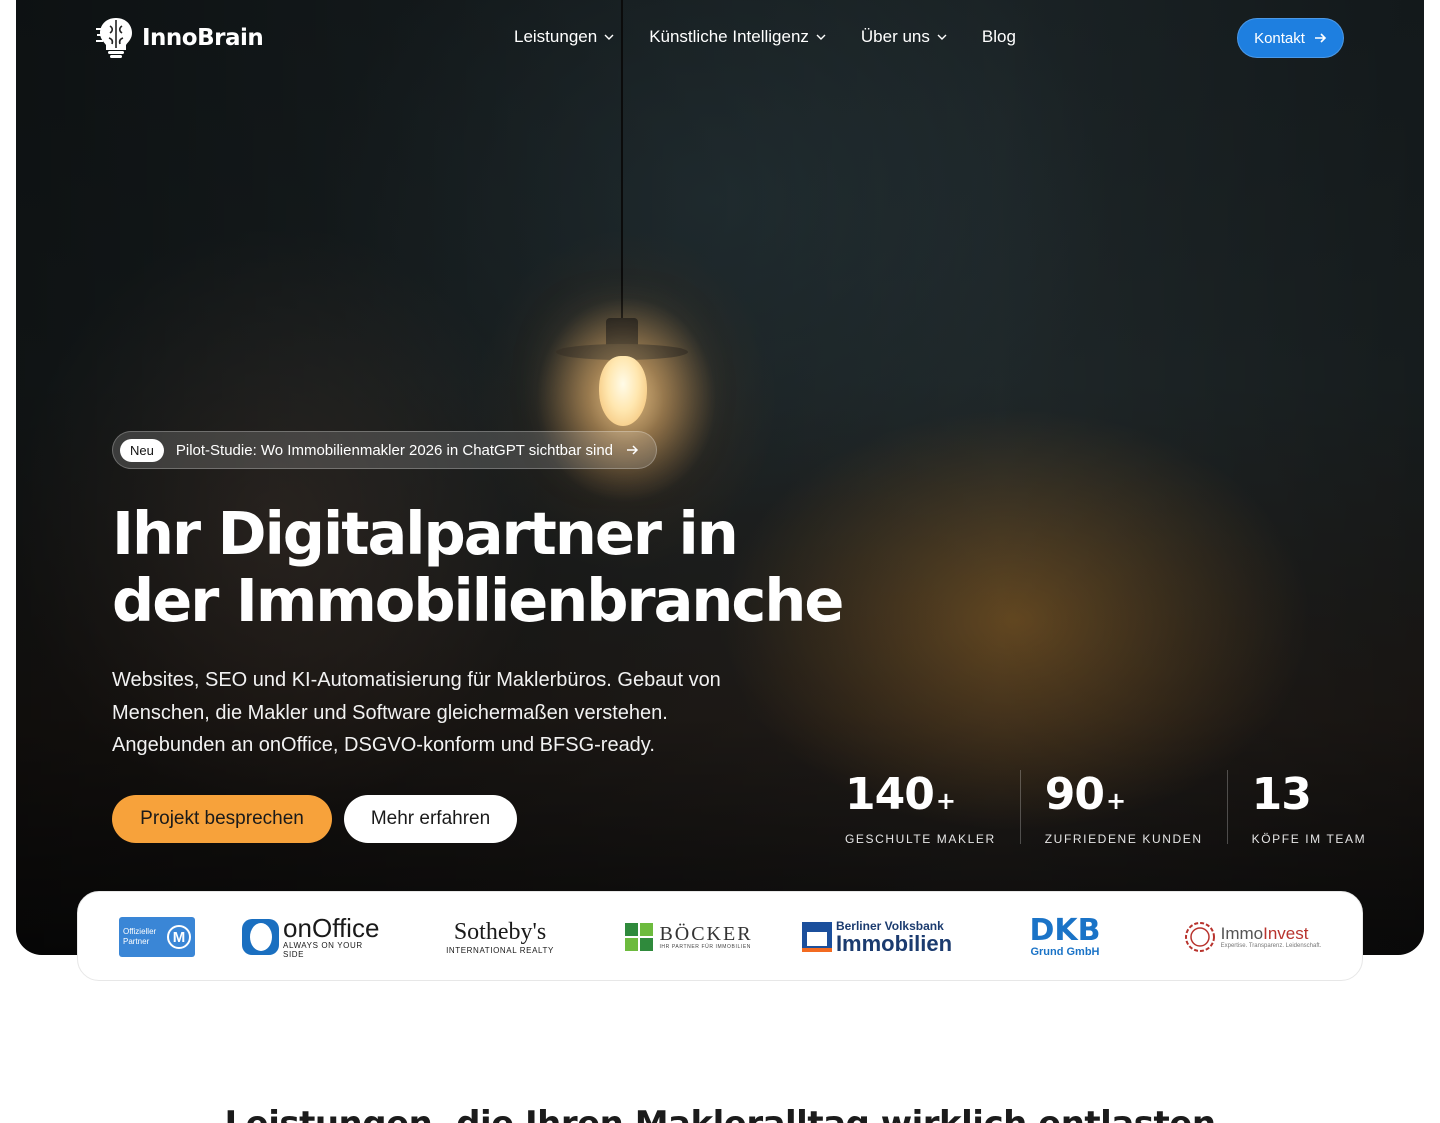 This screenshot has width=1440, height=1123. What do you see at coordinates (689, 937) in the screenshot?
I see `boecker-logo: BÖCKER IHR PARTNER FÜR IMMOBILIEN` at bounding box center [689, 937].